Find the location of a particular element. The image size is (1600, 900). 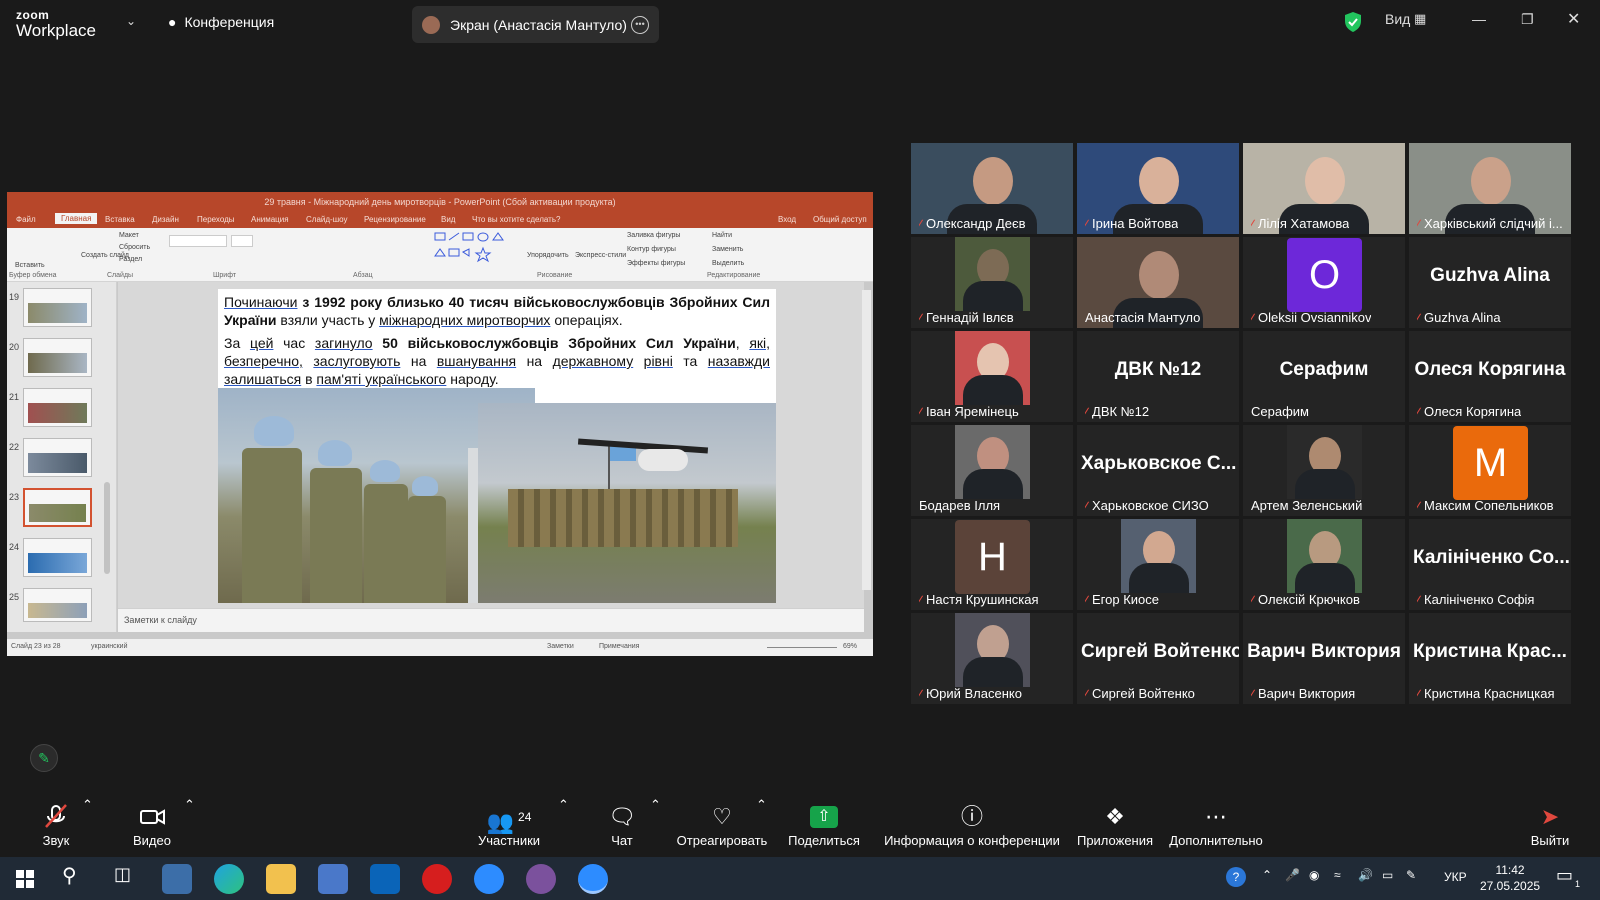

participant-tile: Guzhva Alina ∕ Guzhva Alina is located at coordinates (1490, 282).